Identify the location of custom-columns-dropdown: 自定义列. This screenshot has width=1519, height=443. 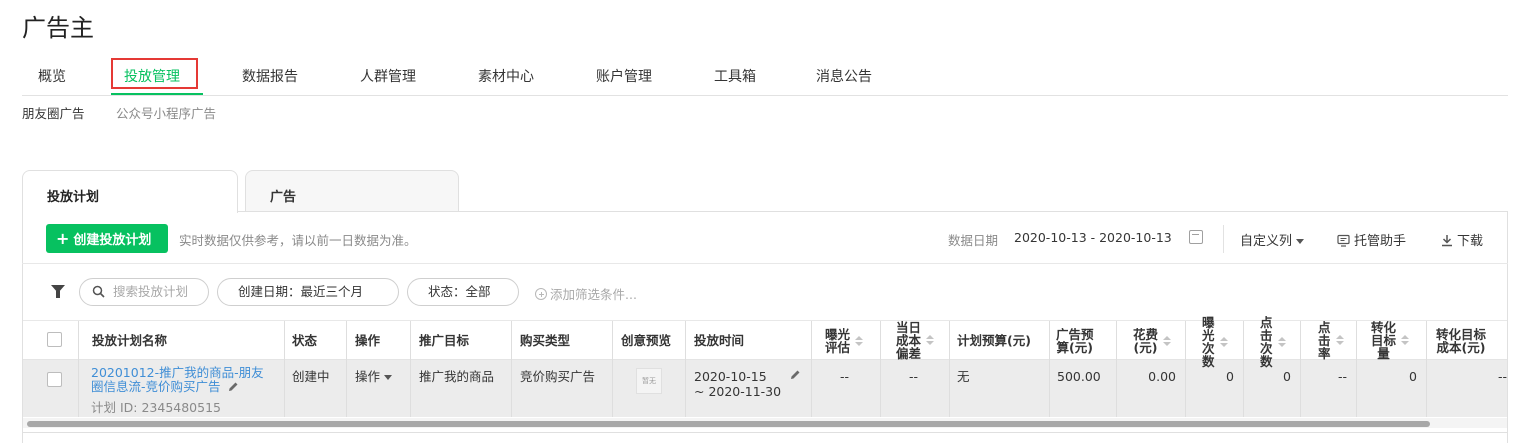
(1272, 239).